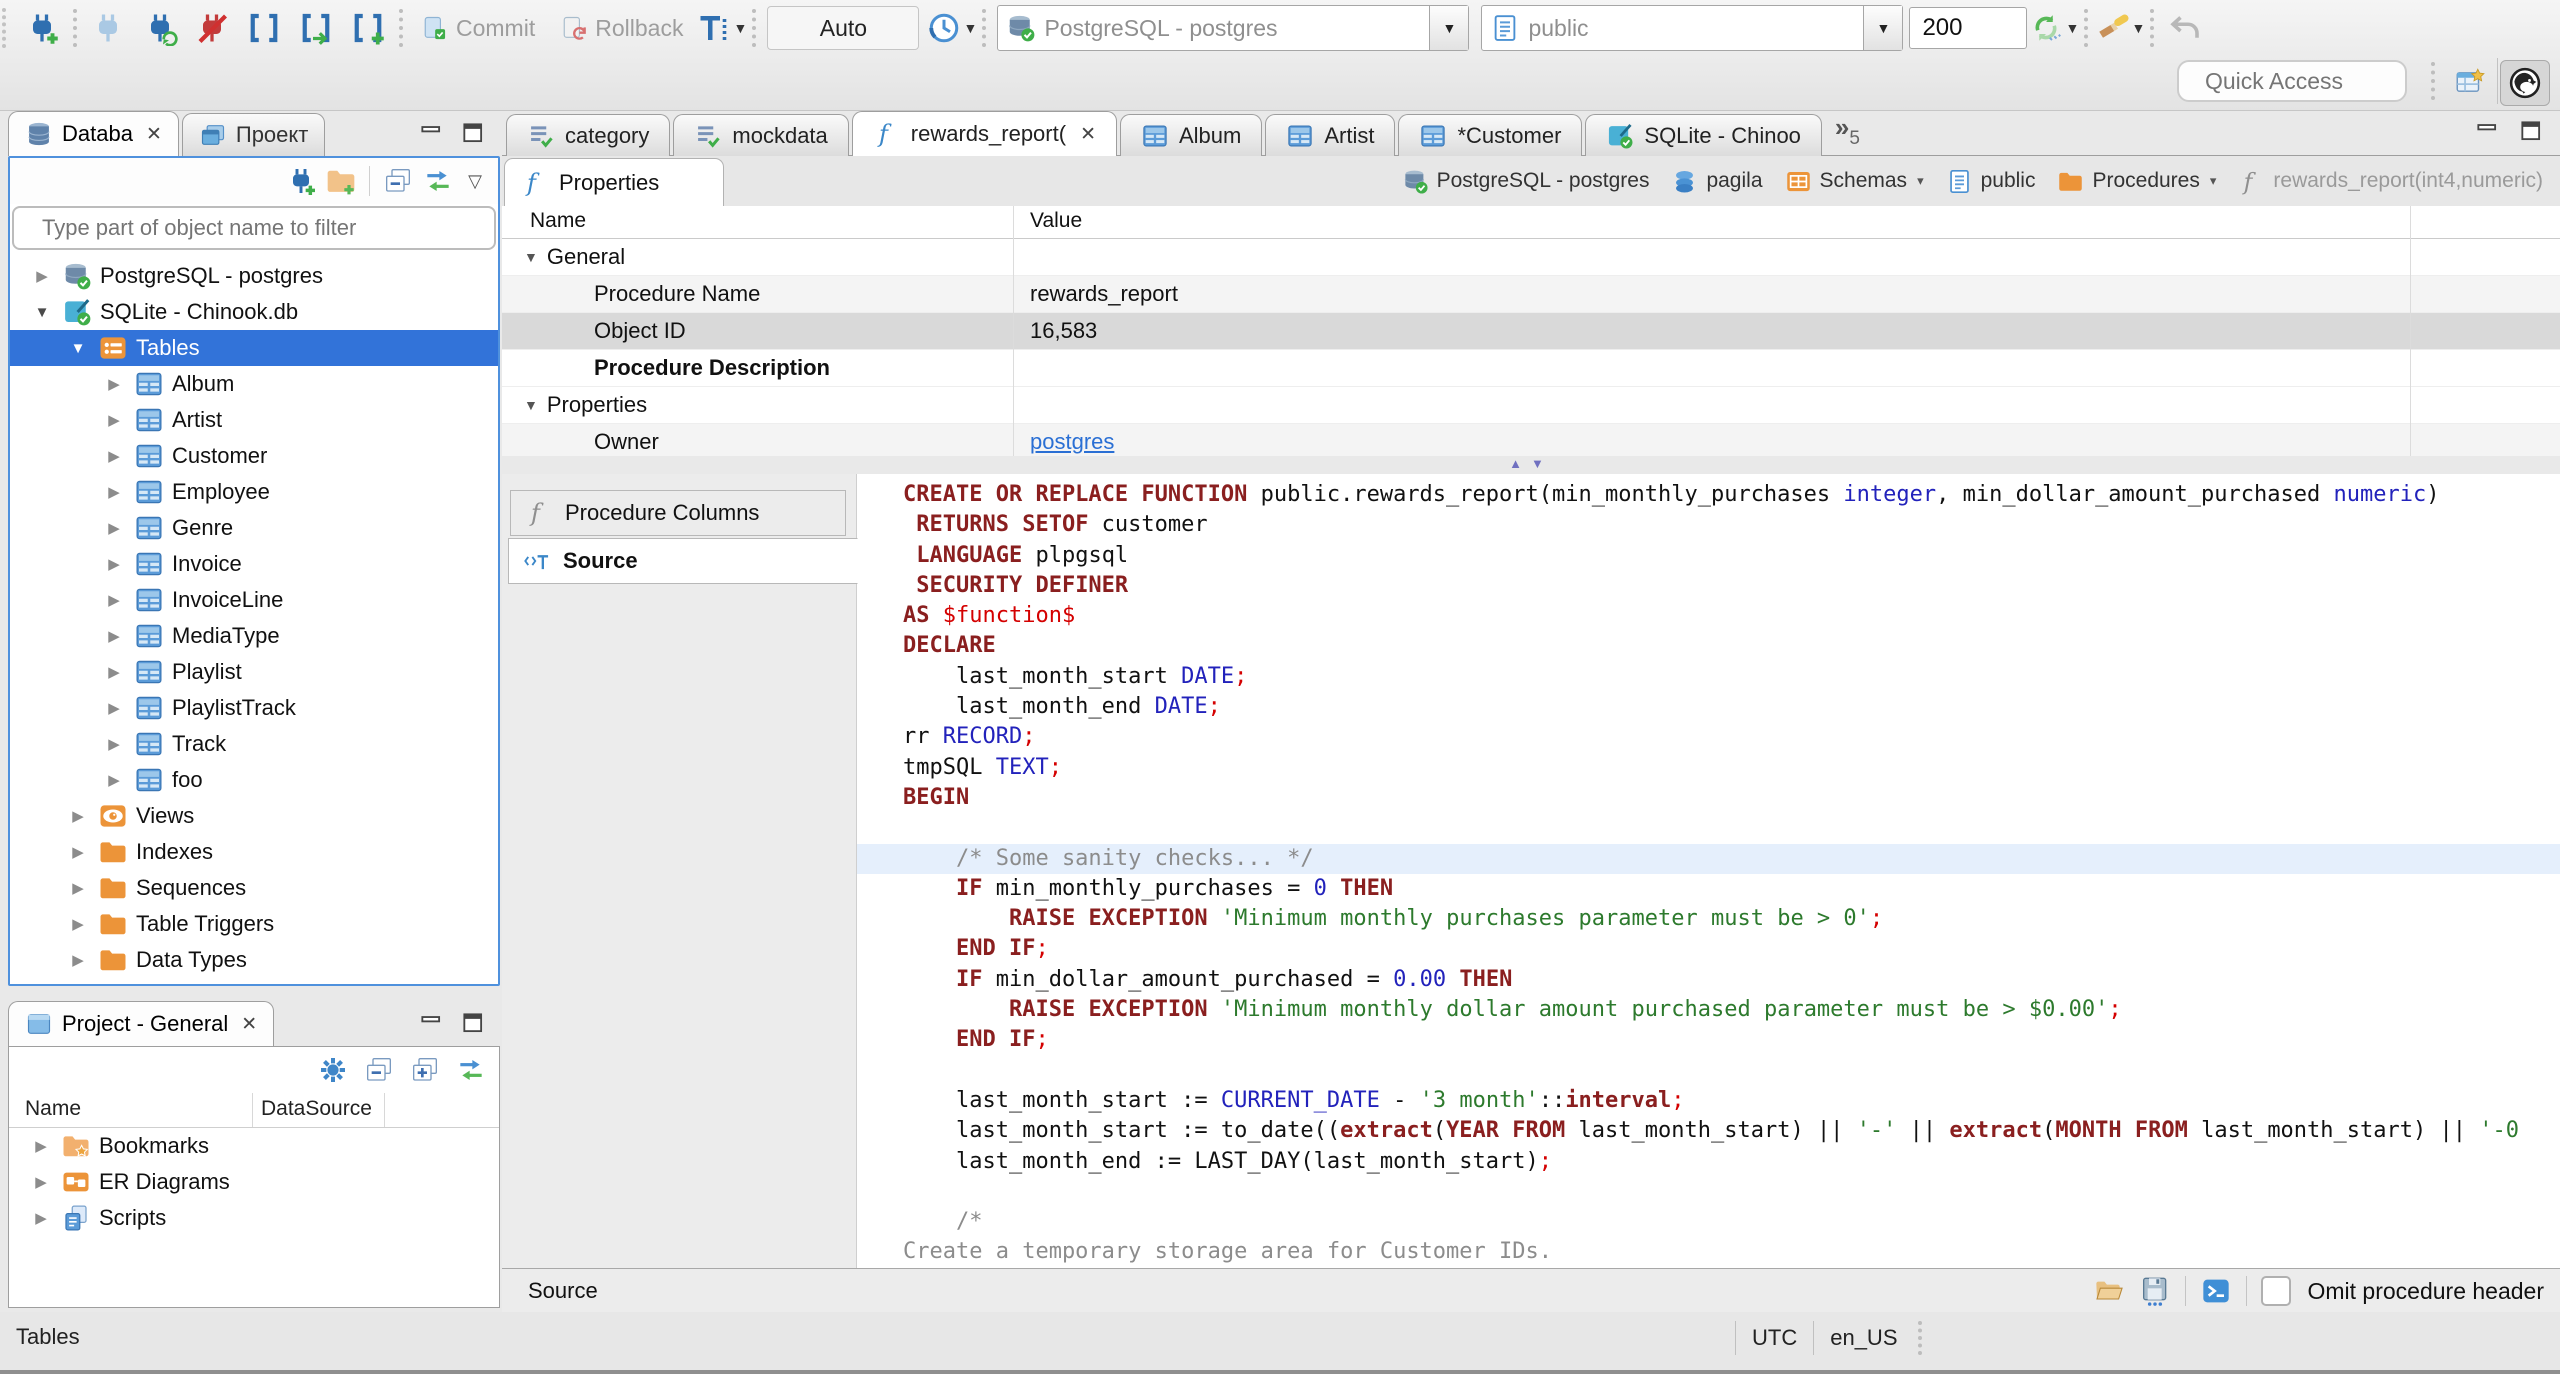  Describe the element at coordinates (614, 182) in the screenshot. I see `tab-properties: f Properties` at that location.